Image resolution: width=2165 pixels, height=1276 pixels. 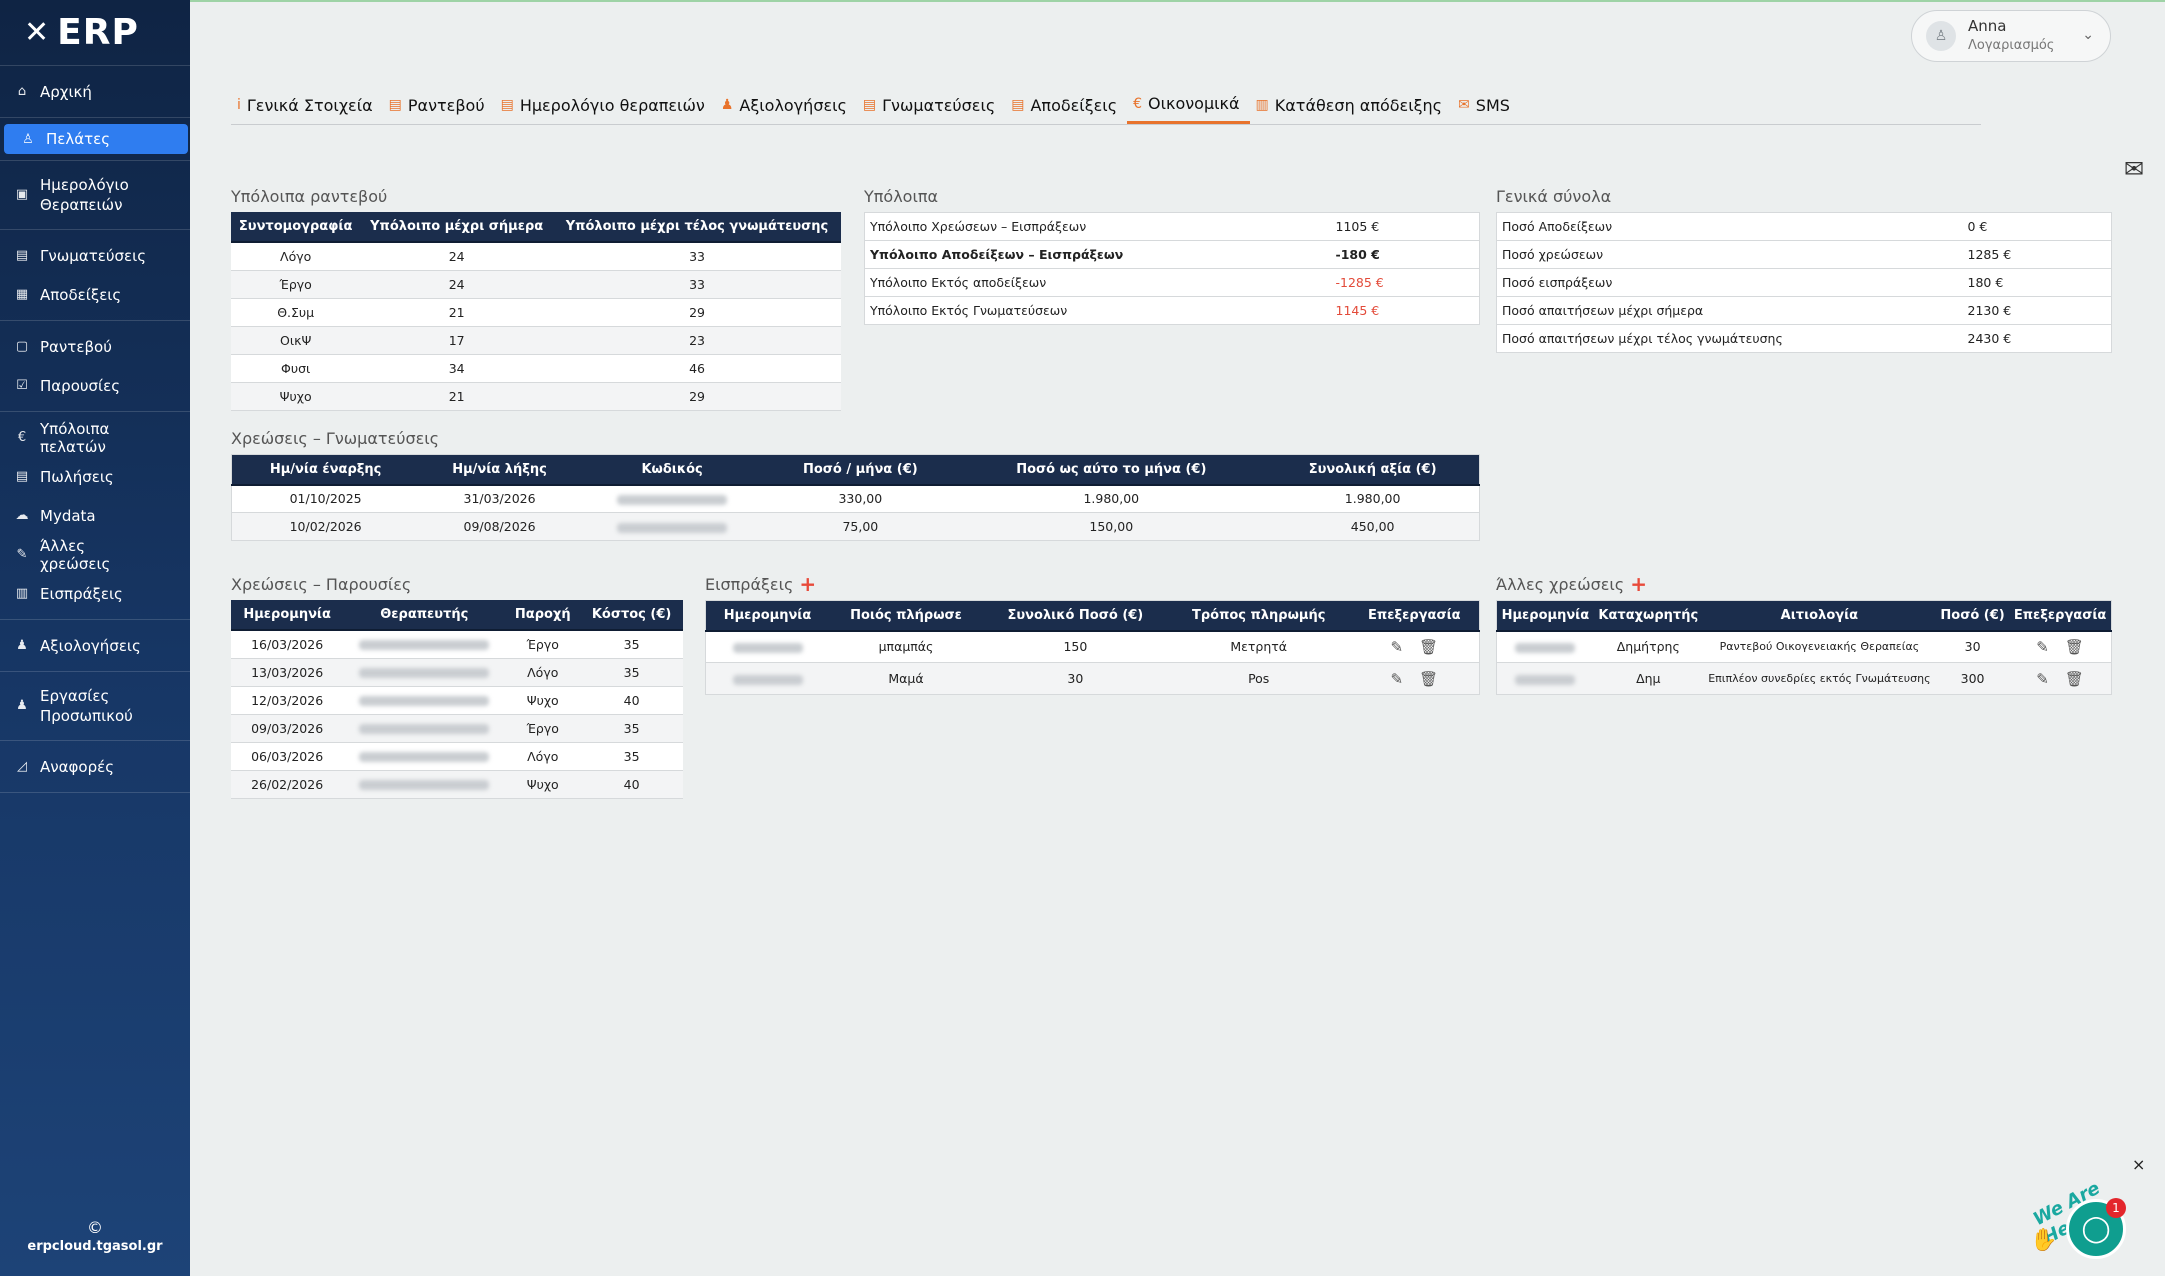 What do you see at coordinates (1172, 282) in the screenshot?
I see `table-row: Υπόλοιπο Εκτός αποδείξεων -1285 €` at bounding box center [1172, 282].